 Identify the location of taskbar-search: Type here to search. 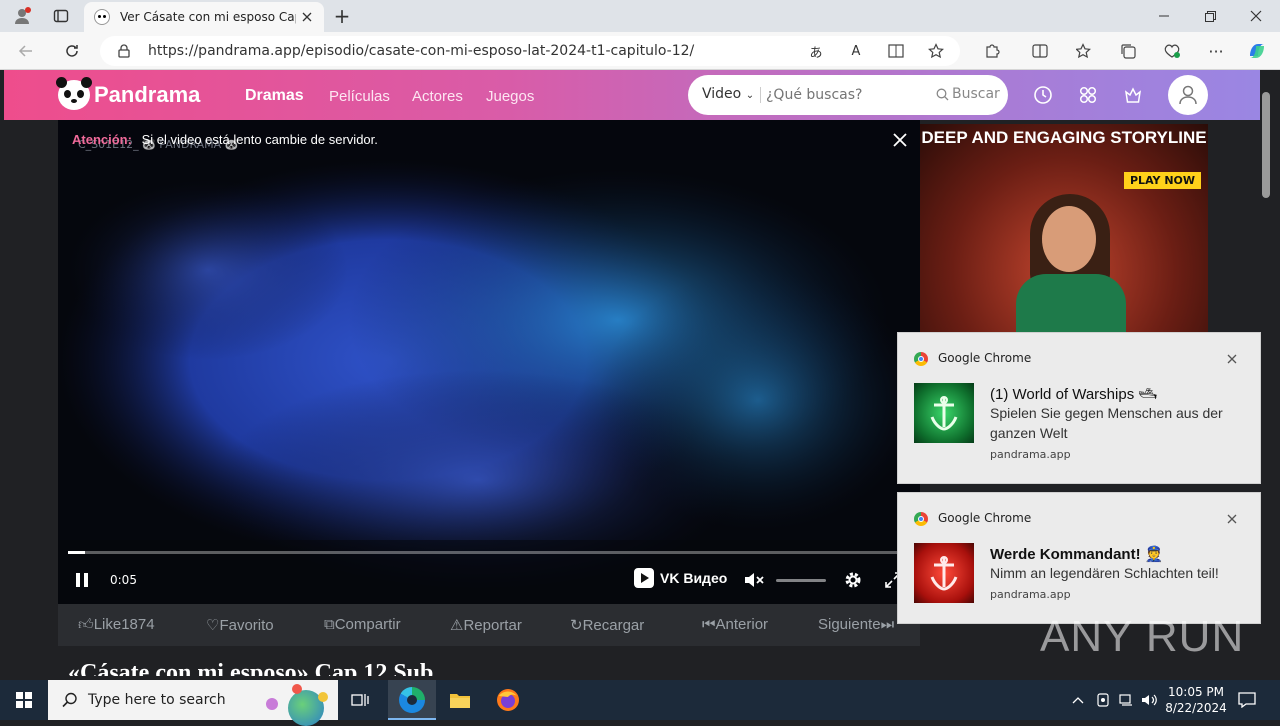
(193, 703).